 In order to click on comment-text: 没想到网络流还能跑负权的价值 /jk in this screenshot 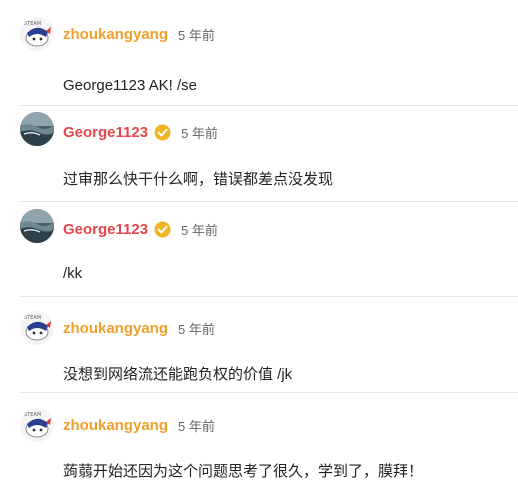, I will do `click(178, 374)`.